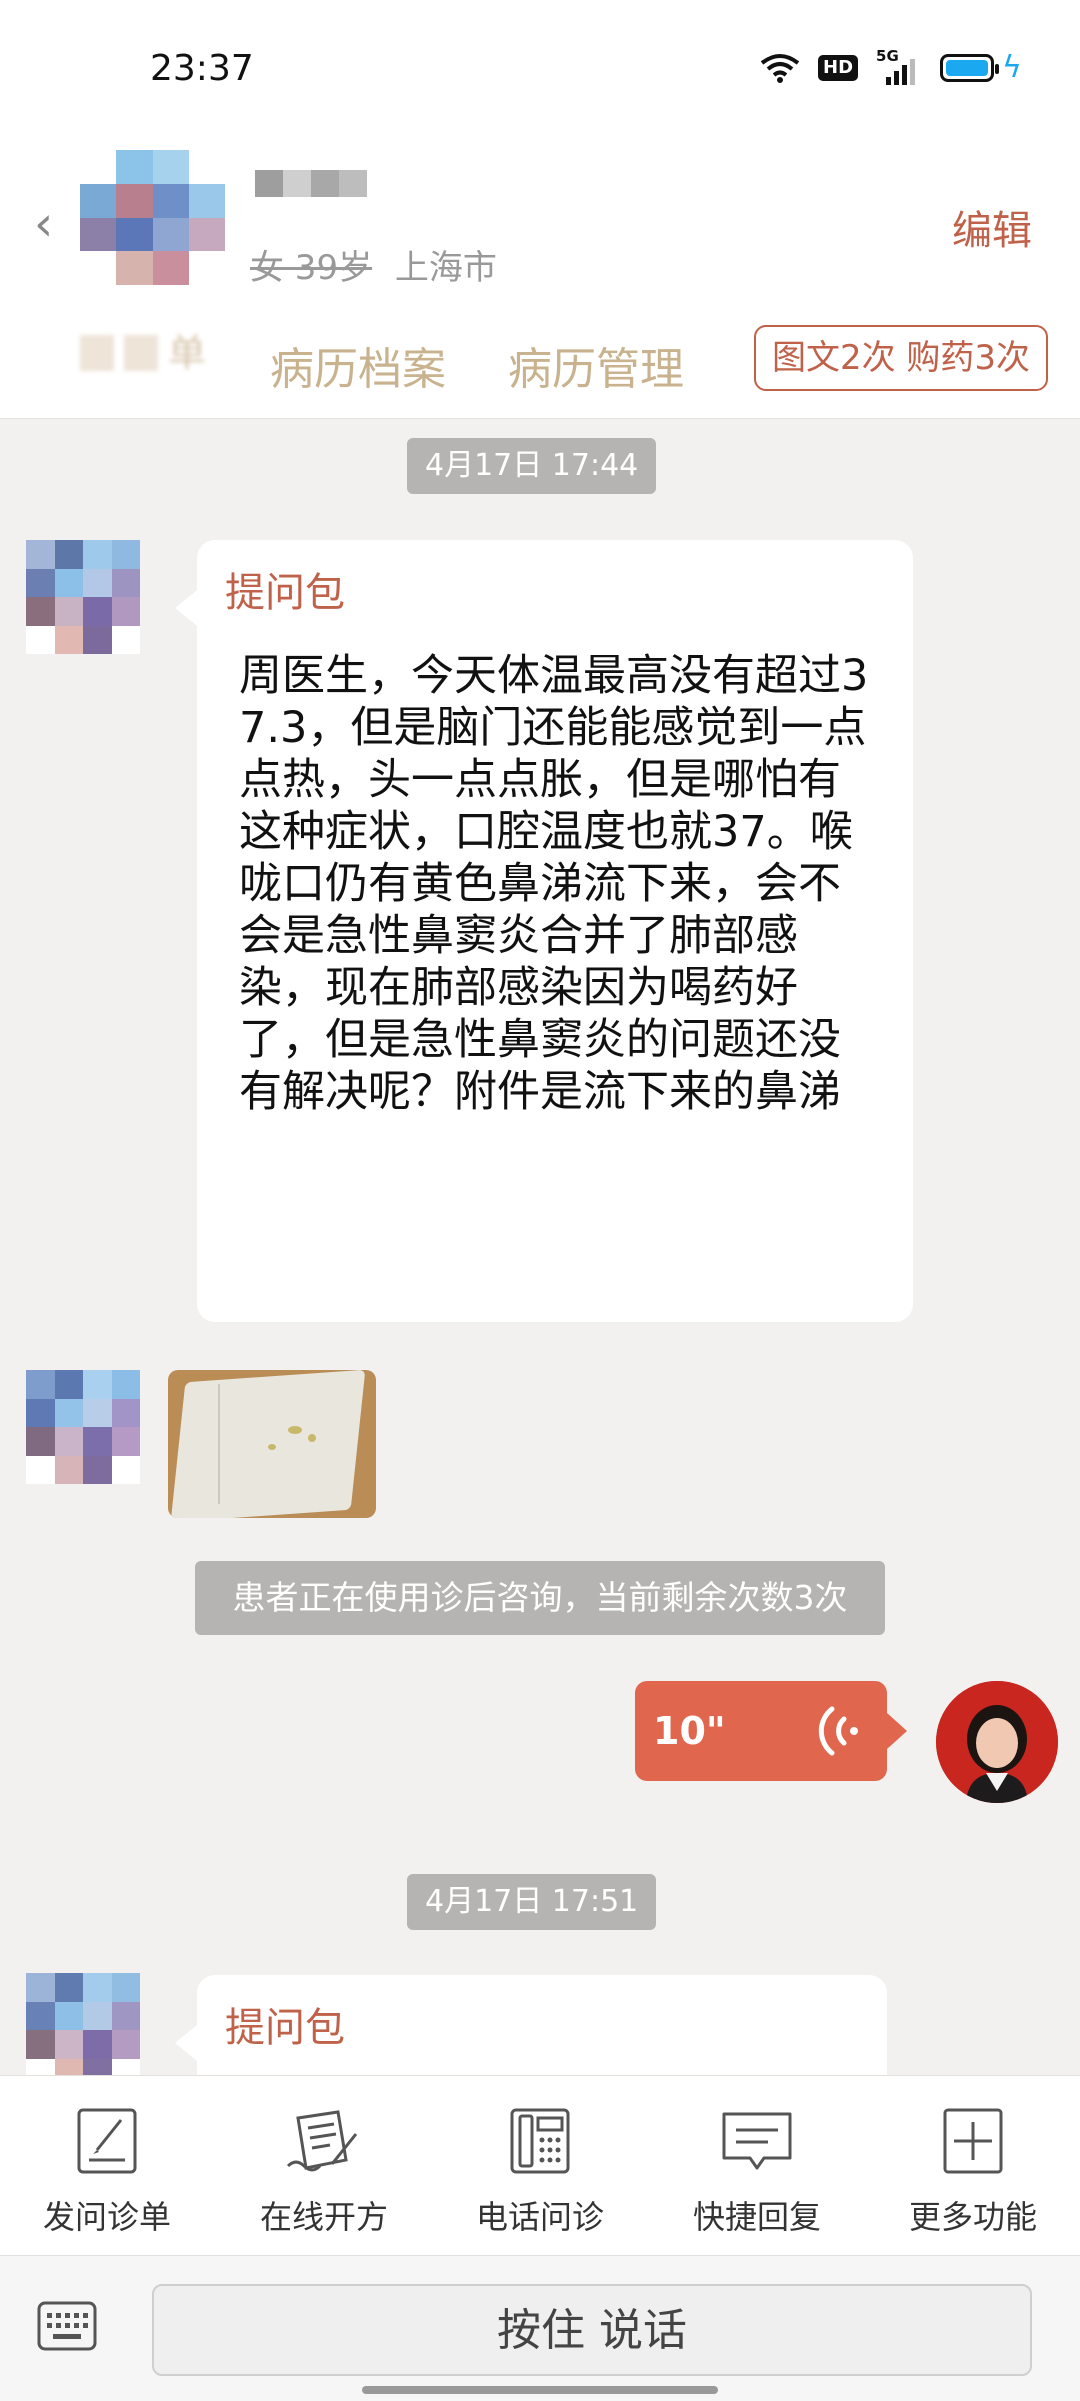 This screenshot has height=2401, width=1080. I want to click on quick-reply-button: 快捷回复, so click(757, 2172).